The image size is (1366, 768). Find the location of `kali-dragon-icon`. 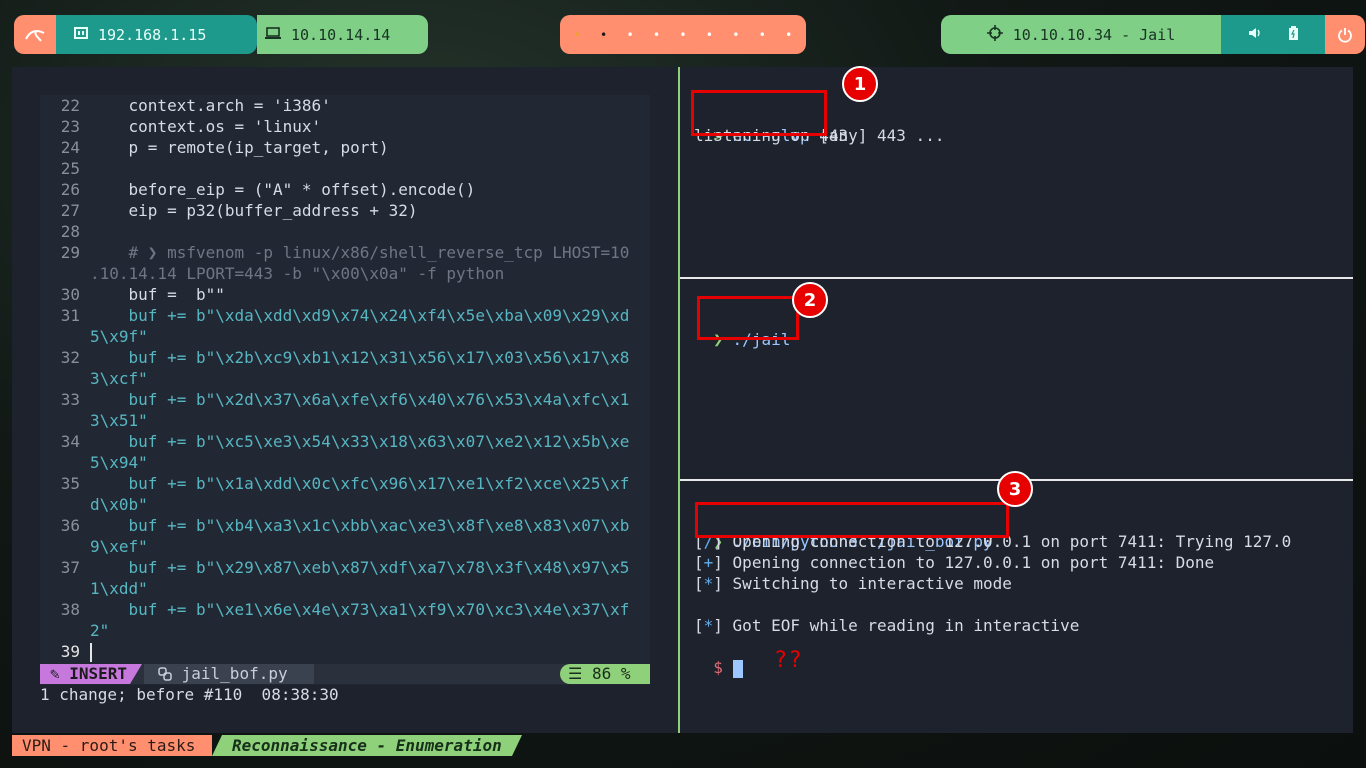

kali-dragon-icon is located at coordinates (35, 35).